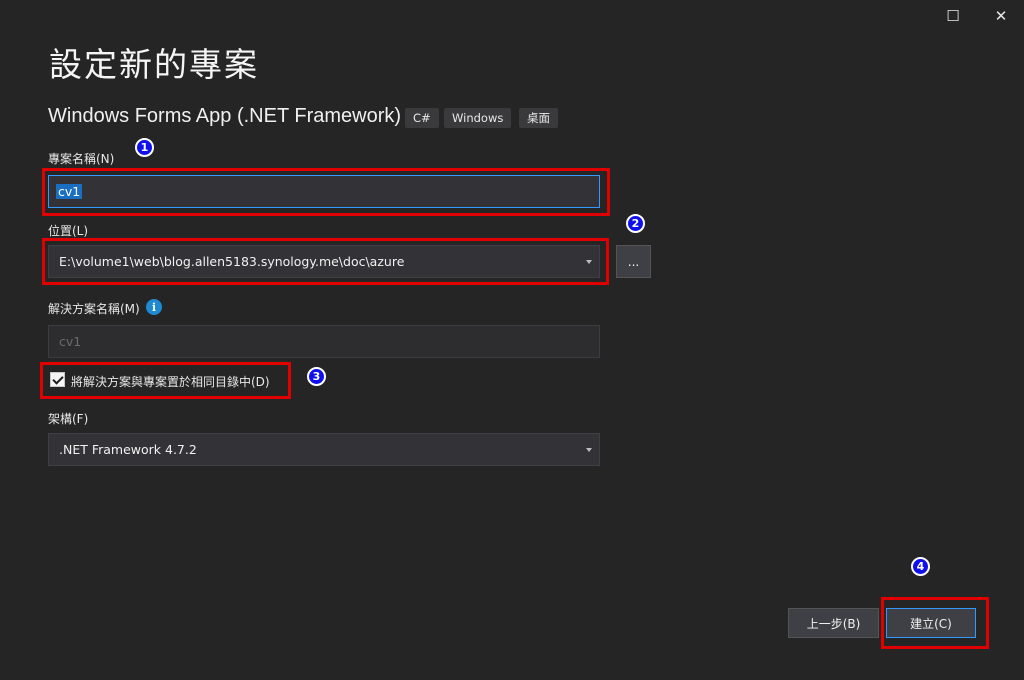 This screenshot has height=680, width=1024. What do you see at coordinates (316, 376) in the screenshot?
I see `annotation-badge-3: 3` at bounding box center [316, 376].